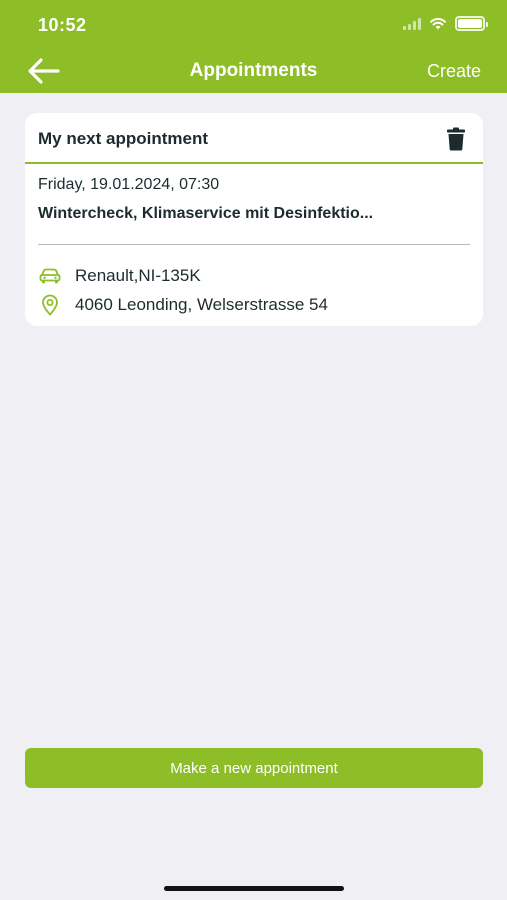 The width and height of the screenshot is (507, 900). What do you see at coordinates (254, 888) in the screenshot?
I see `home-indicator` at bounding box center [254, 888].